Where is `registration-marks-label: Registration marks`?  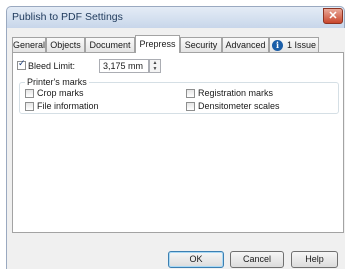
registration-marks-label: Registration marks is located at coordinates (236, 93).